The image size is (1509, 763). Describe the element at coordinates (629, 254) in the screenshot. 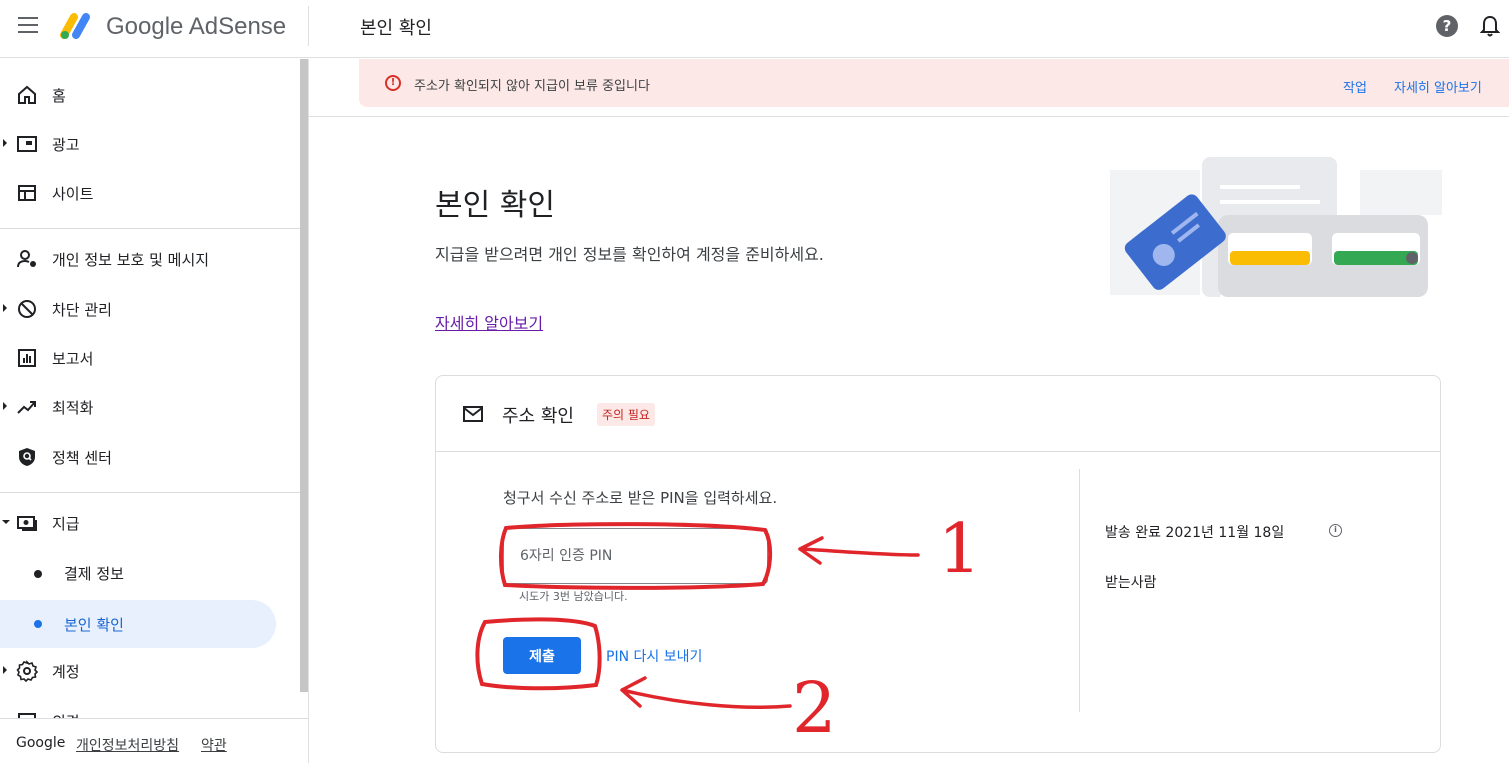

I see `main-description: 지급을 받으려면 개인 정보를 확인하여 계정을 준비하세요.` at that location.